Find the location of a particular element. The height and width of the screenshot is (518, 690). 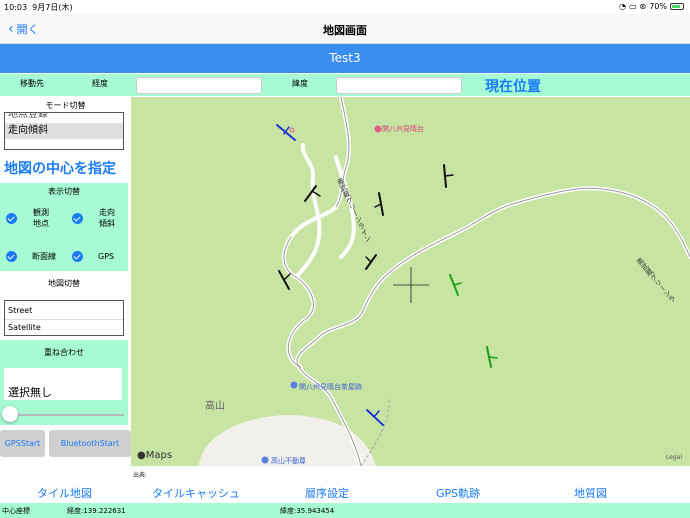

wifi-icon: ◔ is located at coordinates (622, 6).